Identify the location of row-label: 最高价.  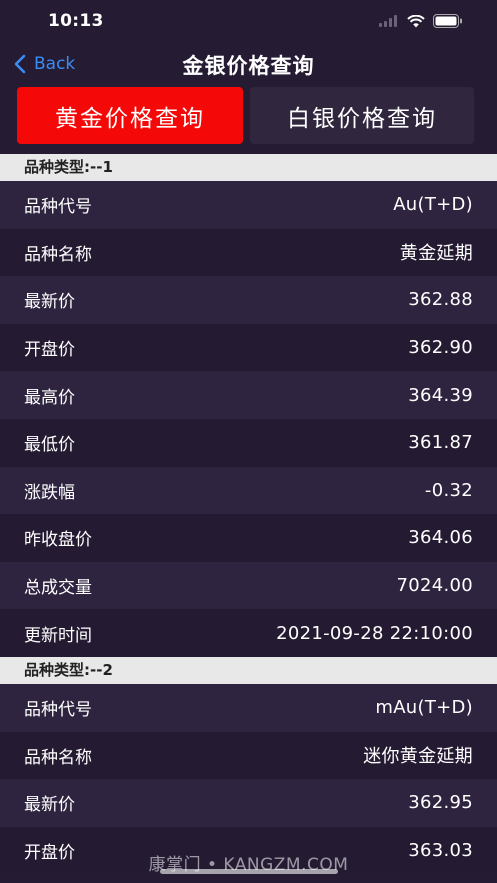
(49, 397).